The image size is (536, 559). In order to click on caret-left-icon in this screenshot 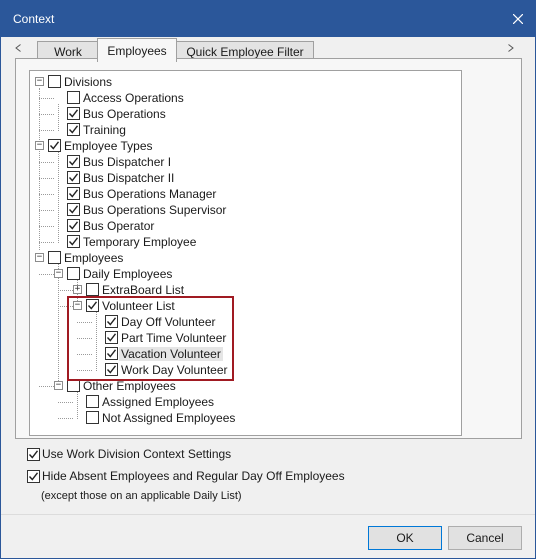, I will do `click(18, 48)`.